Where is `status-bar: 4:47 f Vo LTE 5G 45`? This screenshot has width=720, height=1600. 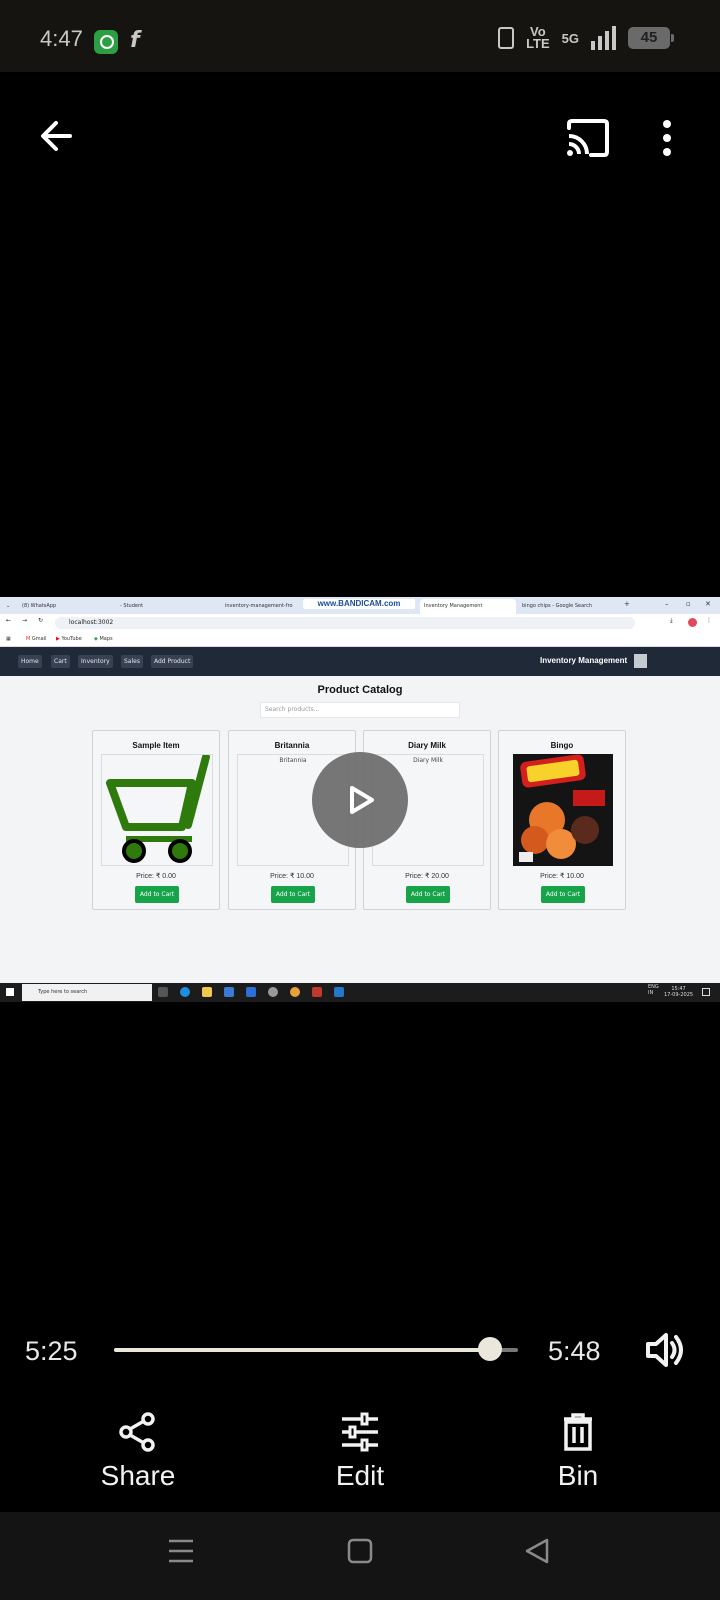 status-bar: 4:47 f Vo LTE 5G 45 is located at coordinates (360, 36).